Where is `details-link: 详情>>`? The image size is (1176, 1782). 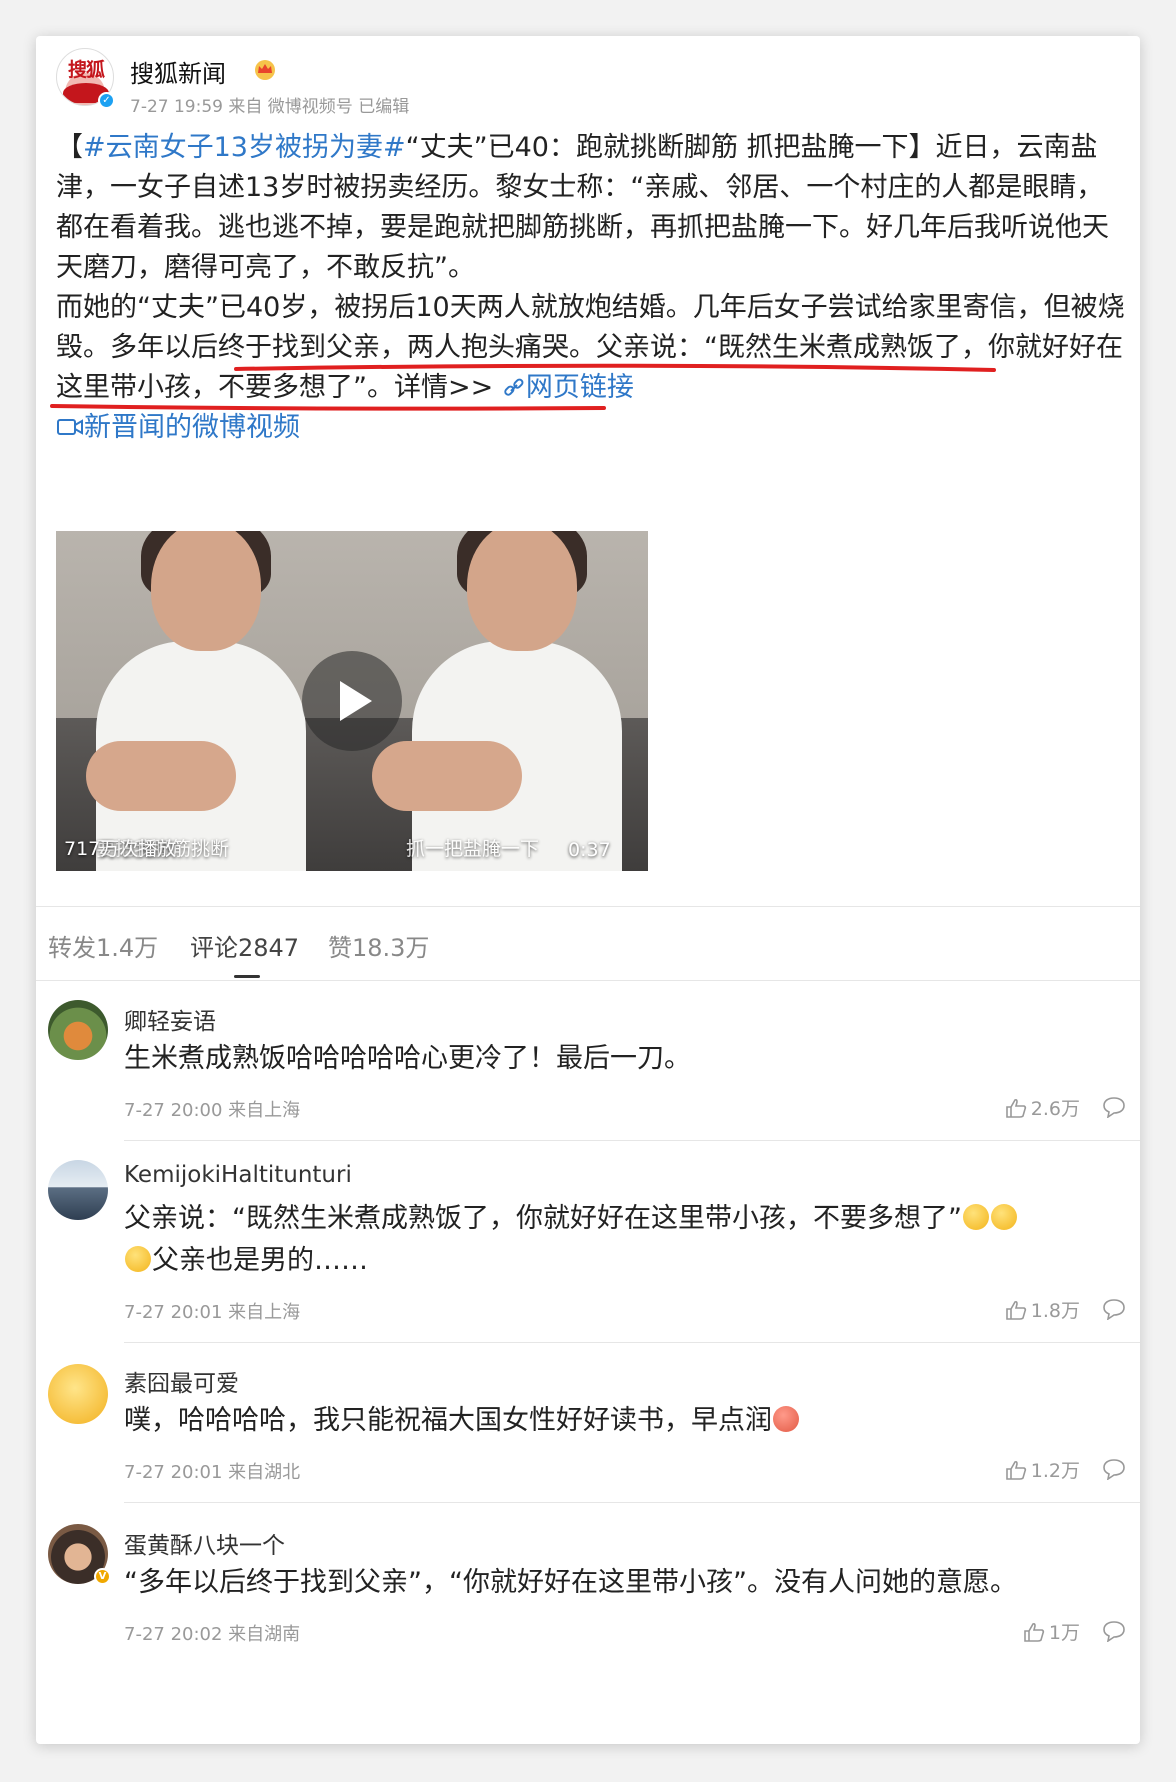 details-link: 详情>> is located at coordinates (443, 387).